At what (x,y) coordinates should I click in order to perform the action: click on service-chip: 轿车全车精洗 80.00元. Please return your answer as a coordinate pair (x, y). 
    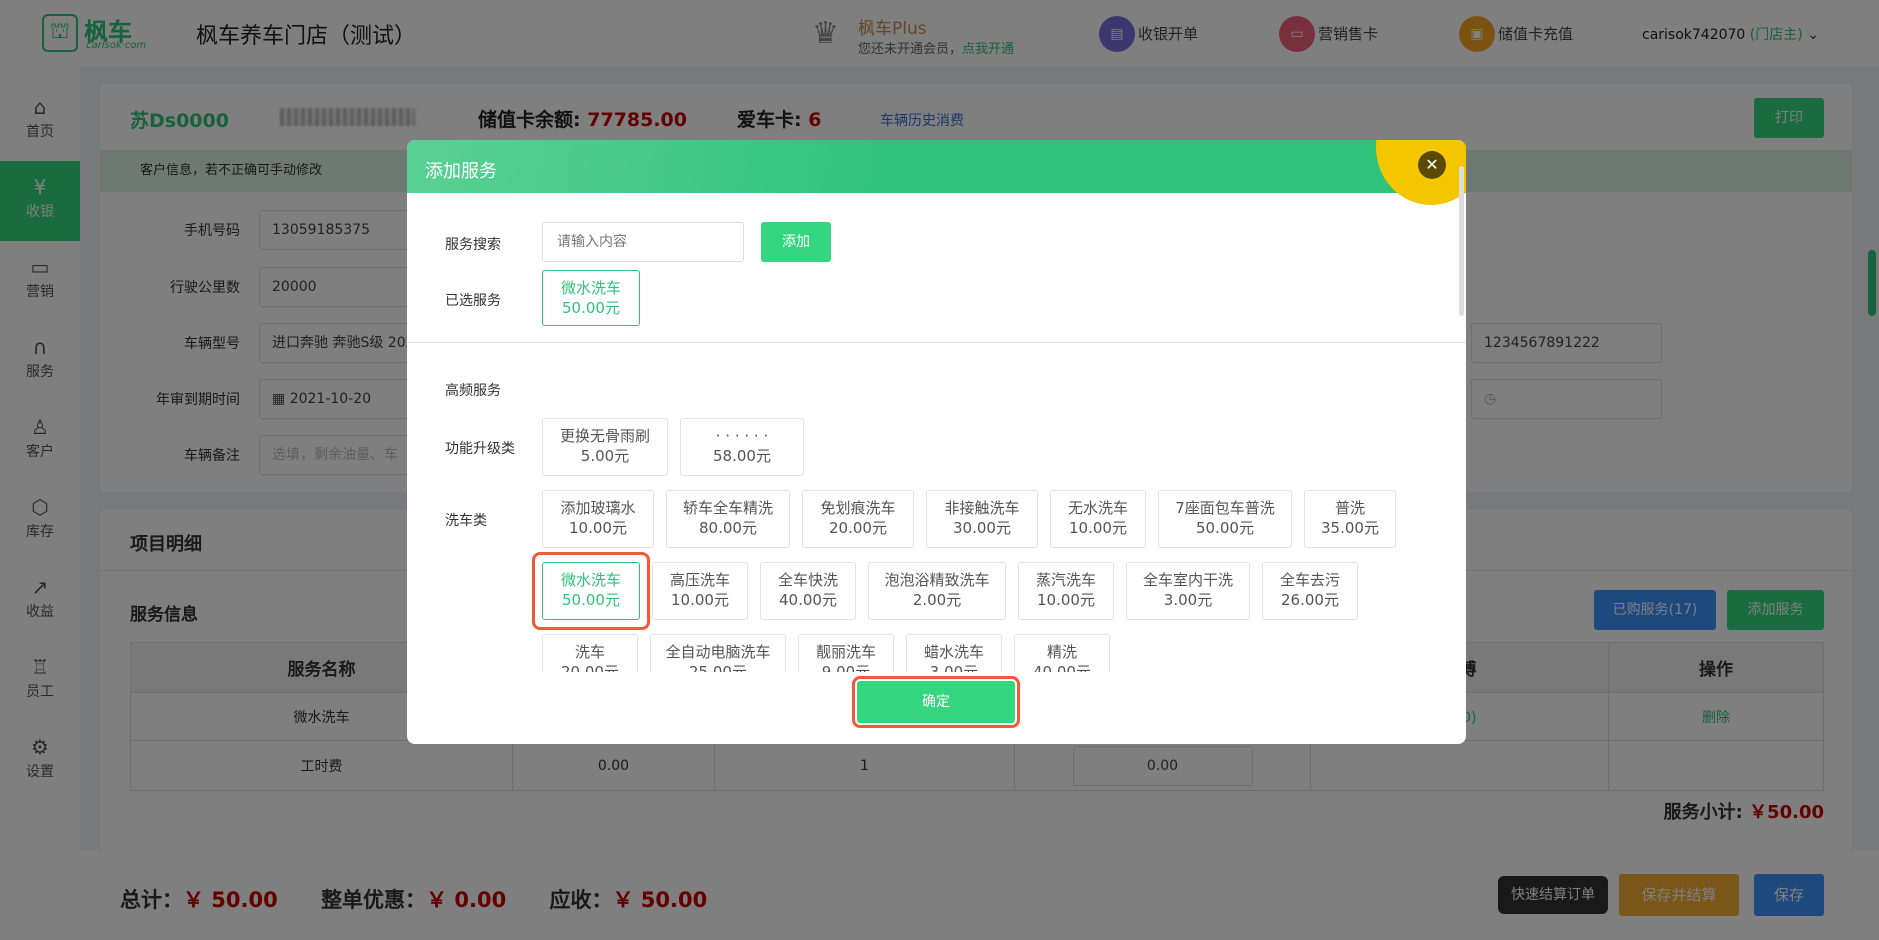
    Looking at the image, I should click on (728, 519).